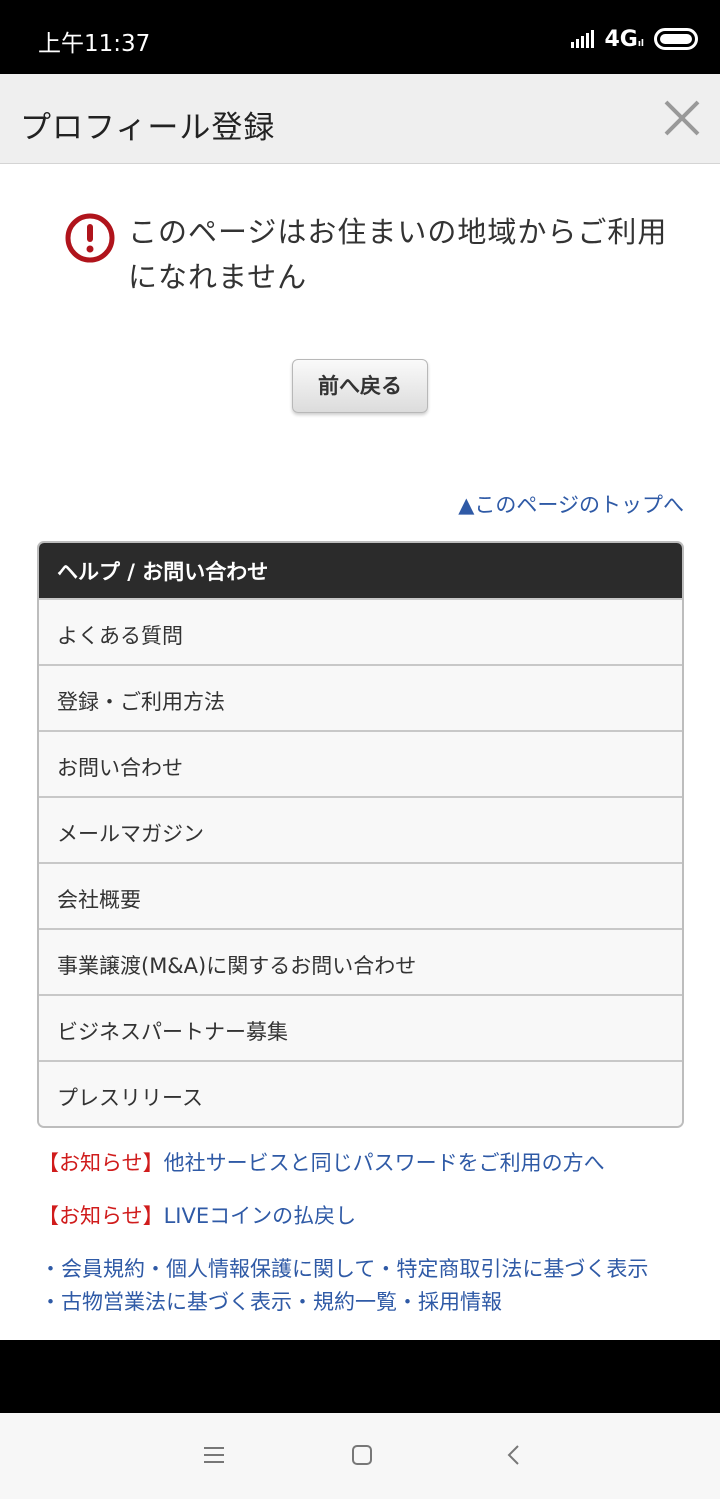 The height and width of the screenshot is (1499, 720). Describe the element at coordinates (398, 254) in the screenshot. I see `error-message: このページはお住まいの地域からご利用になれません` at that location.